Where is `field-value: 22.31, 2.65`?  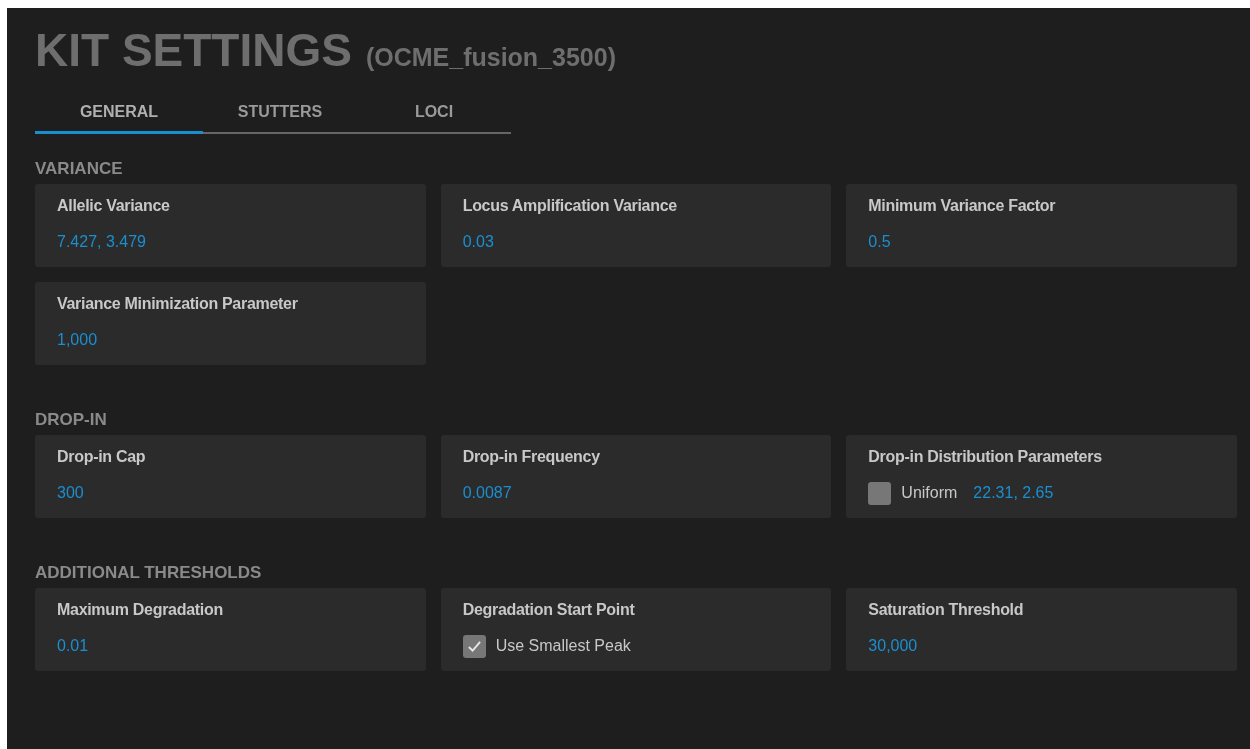
field-value: 22.31, 2.65 is located at coordinates (1013, 493).